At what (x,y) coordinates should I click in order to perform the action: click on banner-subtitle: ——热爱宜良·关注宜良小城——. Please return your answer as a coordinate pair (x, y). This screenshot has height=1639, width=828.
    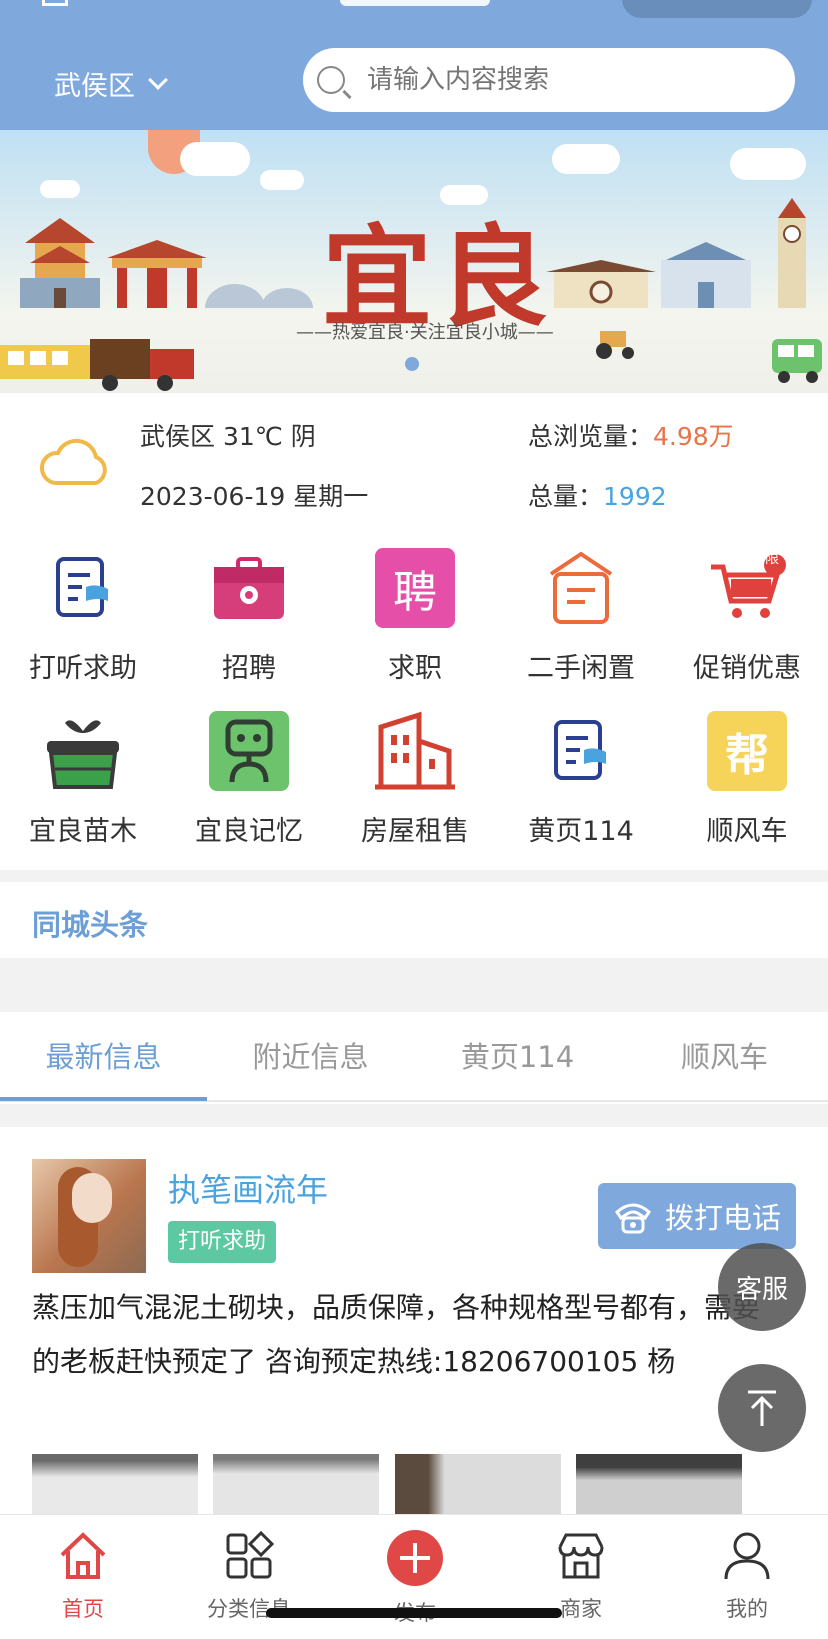
    Looking at the image, I should click on (425, 332).